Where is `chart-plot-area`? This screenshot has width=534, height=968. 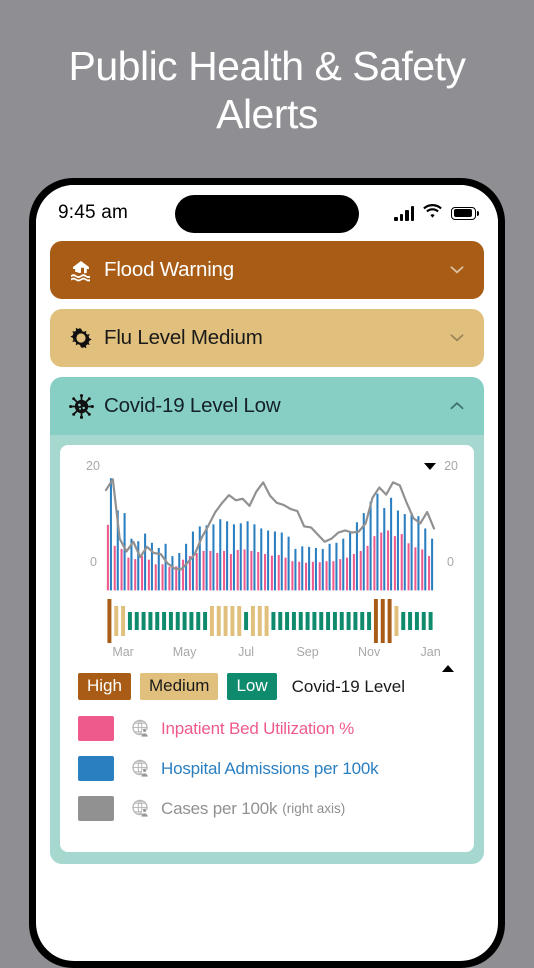 chart-plot-area is located at coordinates (270, 531).